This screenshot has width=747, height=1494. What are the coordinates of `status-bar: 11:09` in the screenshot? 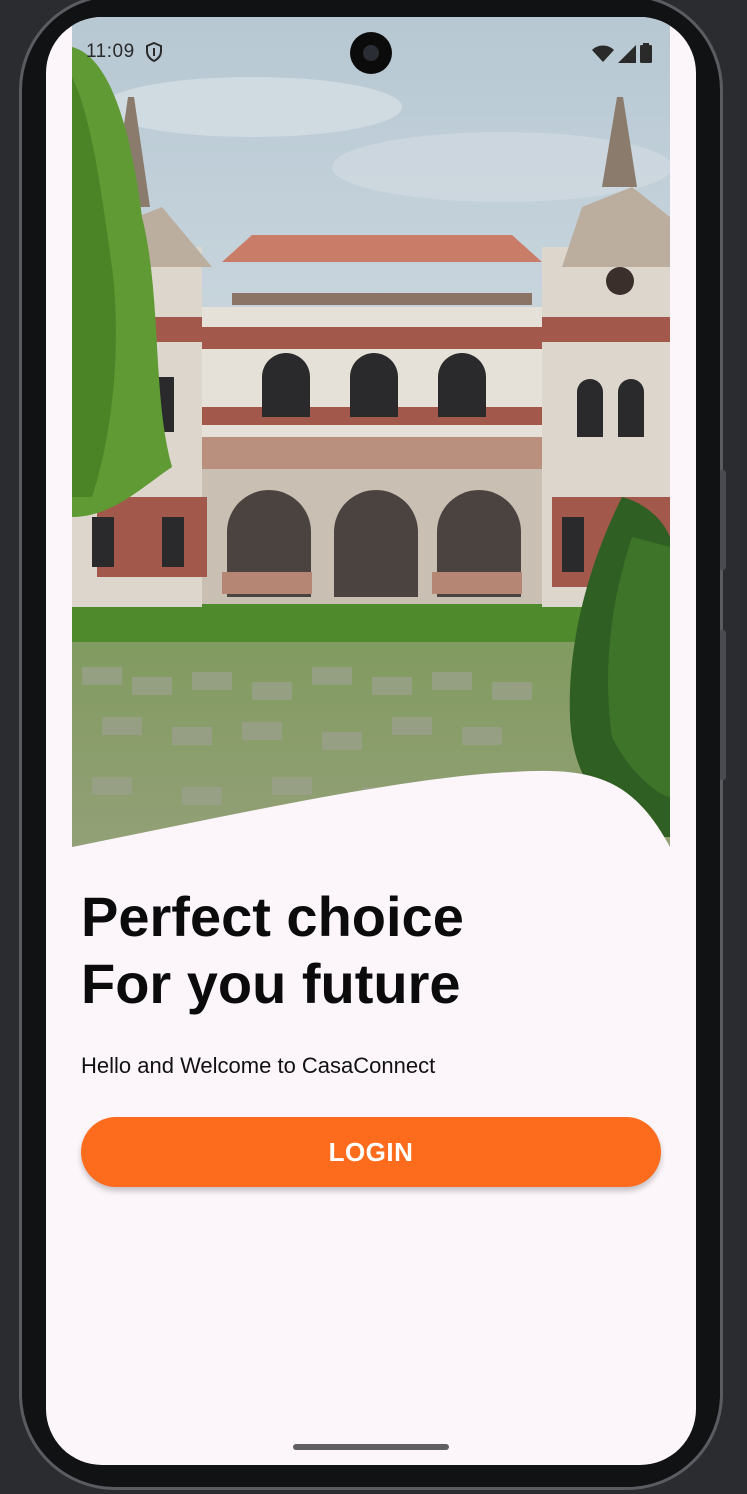 It's located at (371, 53).